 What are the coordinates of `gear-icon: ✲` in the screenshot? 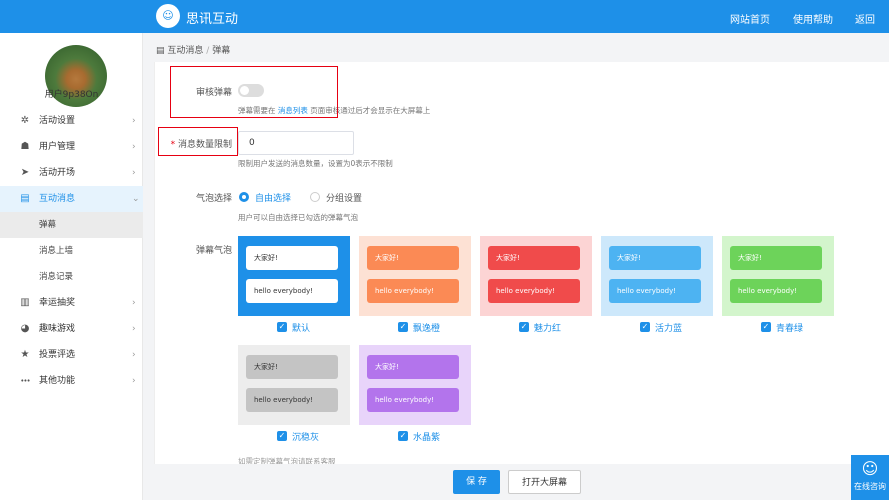 It's located at (25, 120).